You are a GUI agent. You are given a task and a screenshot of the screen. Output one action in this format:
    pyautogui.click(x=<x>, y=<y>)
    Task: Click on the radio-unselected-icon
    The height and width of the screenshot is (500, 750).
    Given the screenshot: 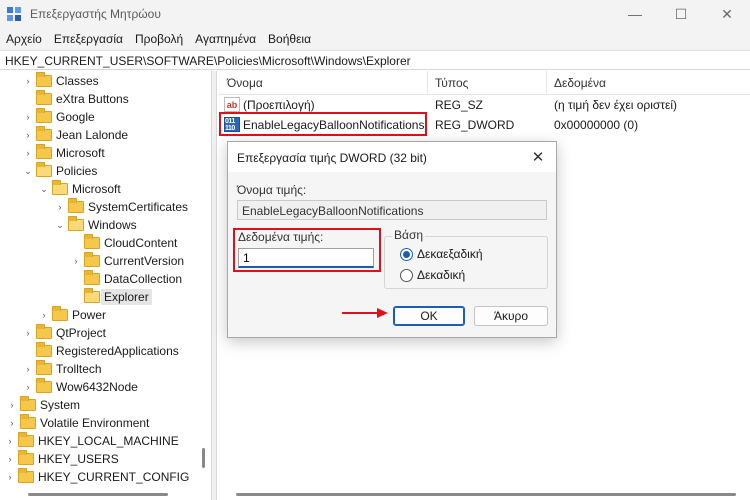 What is the action you would take?
    pyautogui.click(x=406, y=275)
    